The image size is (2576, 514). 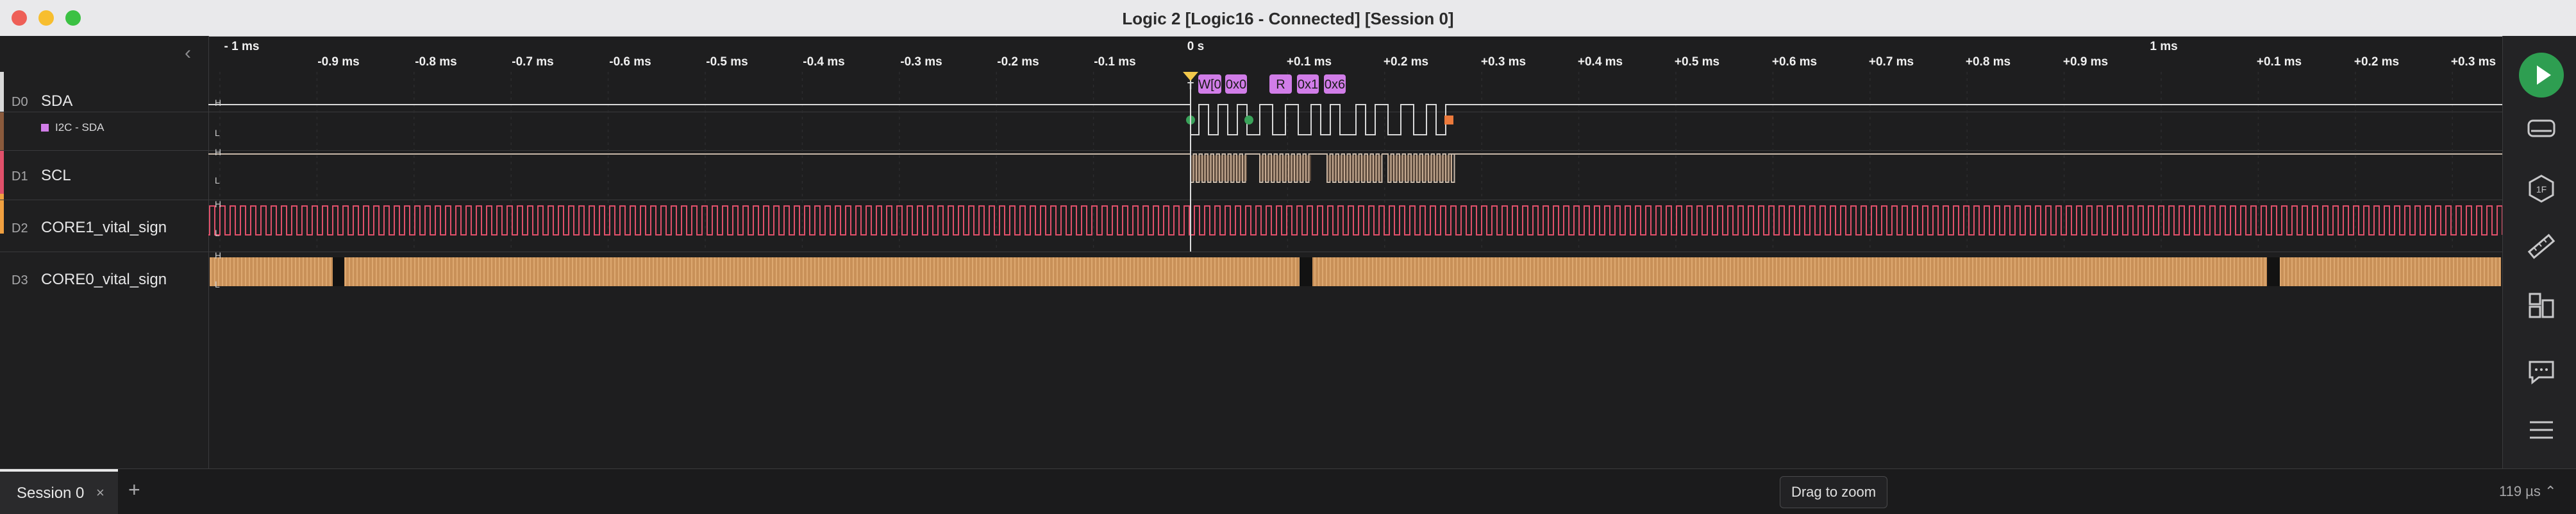 I want to click on analyzer-label: I2C - SDA, so click(x=73, y=127).